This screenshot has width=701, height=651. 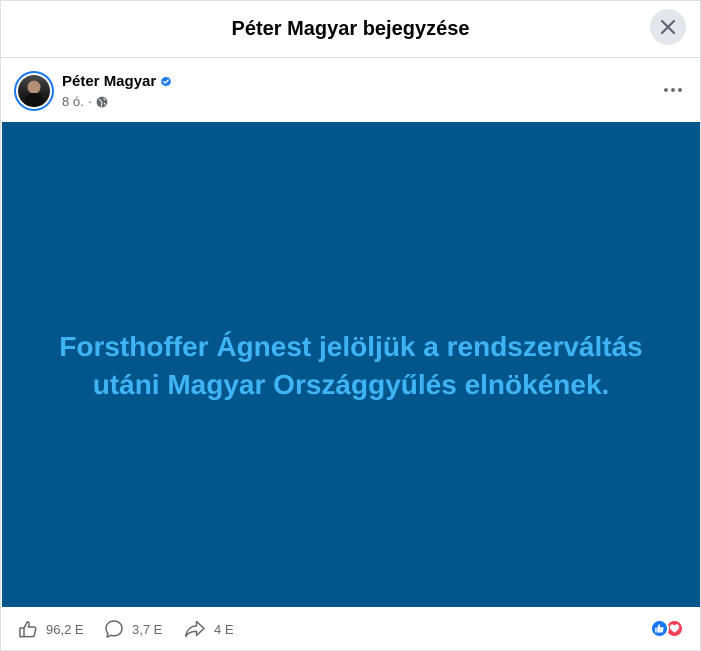 I want to click on like-reaction-icon, so click(x=659, y=628).